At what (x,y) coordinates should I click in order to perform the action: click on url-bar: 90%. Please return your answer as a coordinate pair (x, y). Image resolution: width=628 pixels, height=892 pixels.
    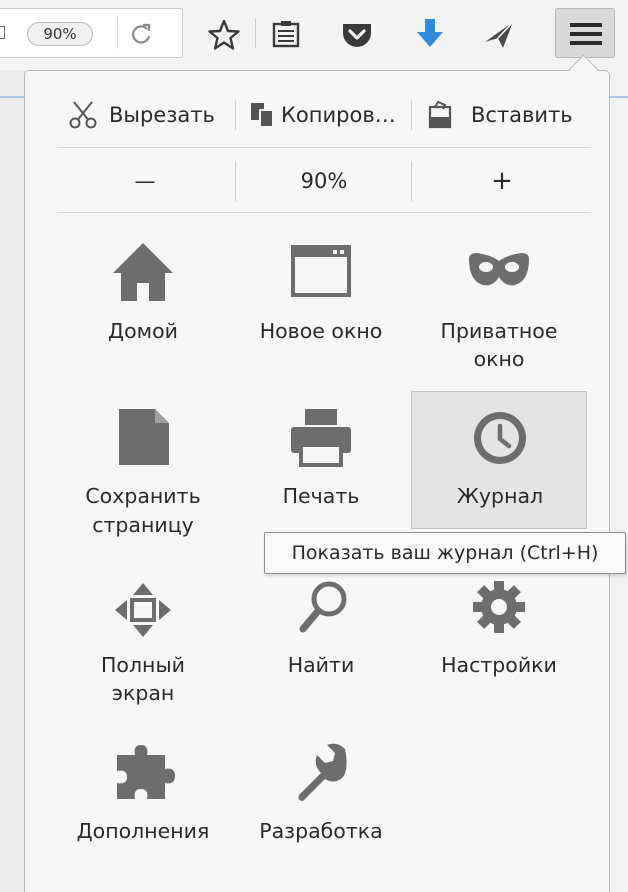
    Looking at the image, I should click on (91, 33).